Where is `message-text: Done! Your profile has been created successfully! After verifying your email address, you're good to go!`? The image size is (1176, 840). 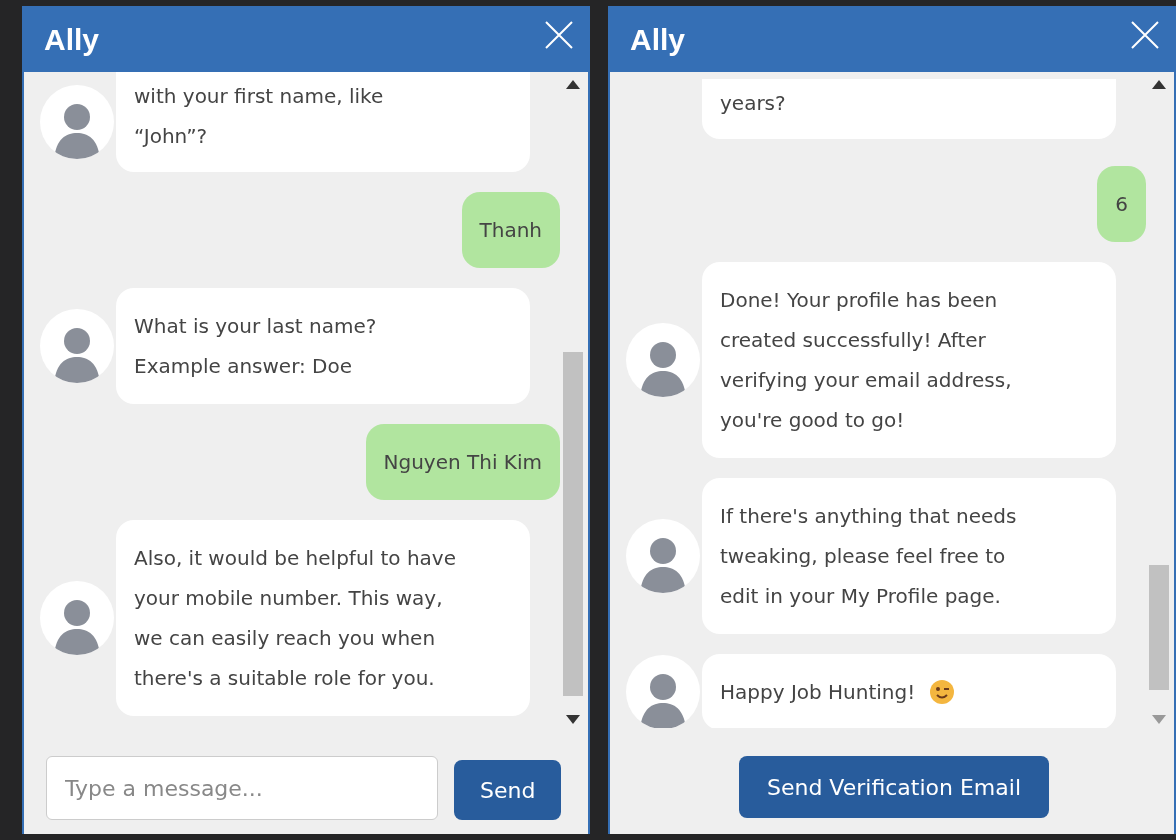 message-text: Done! Your profile has been created successfully! After verifying your email address, you're good to go! is located at coordinates (866, 360).